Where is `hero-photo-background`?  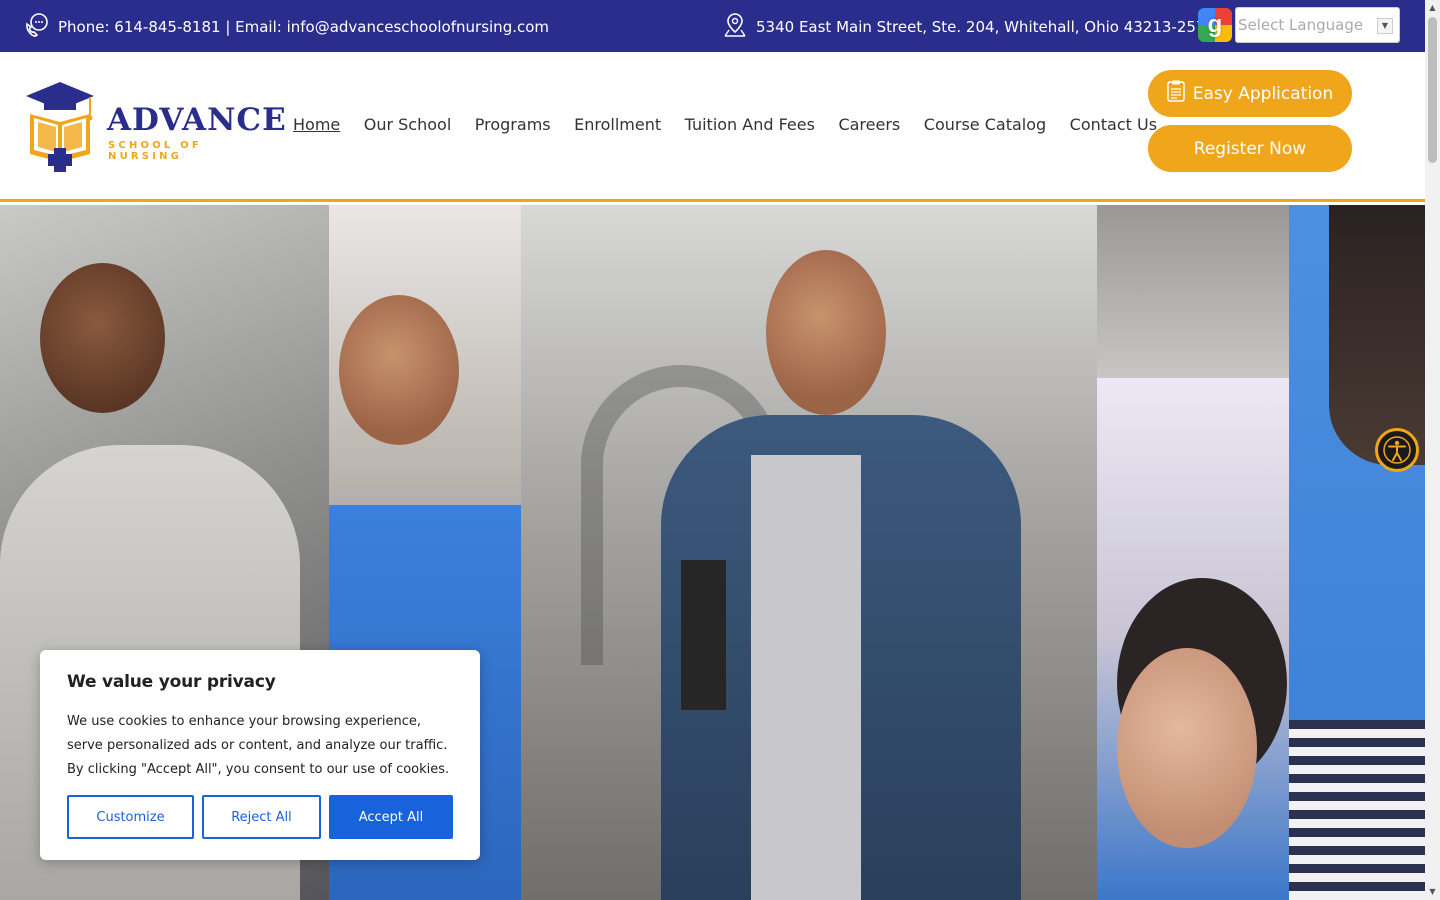
hero-photo-background is located at coordinates (1193, 291).